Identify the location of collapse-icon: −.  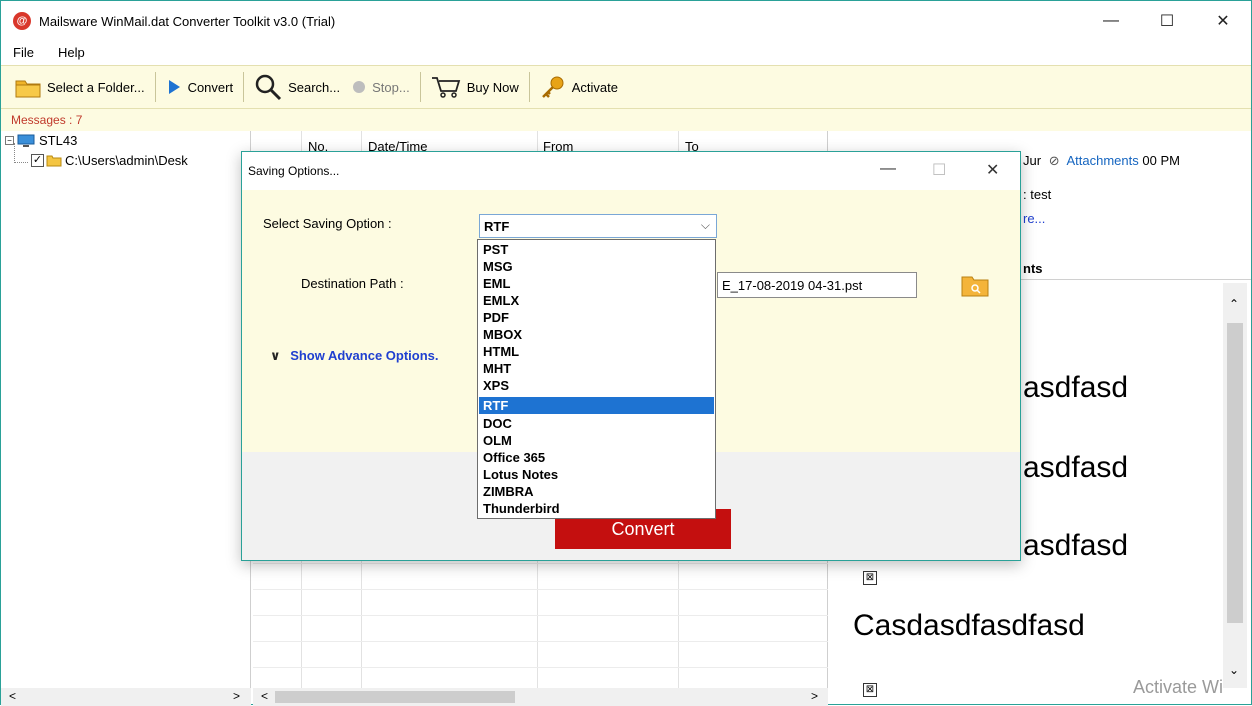
(9, 140).